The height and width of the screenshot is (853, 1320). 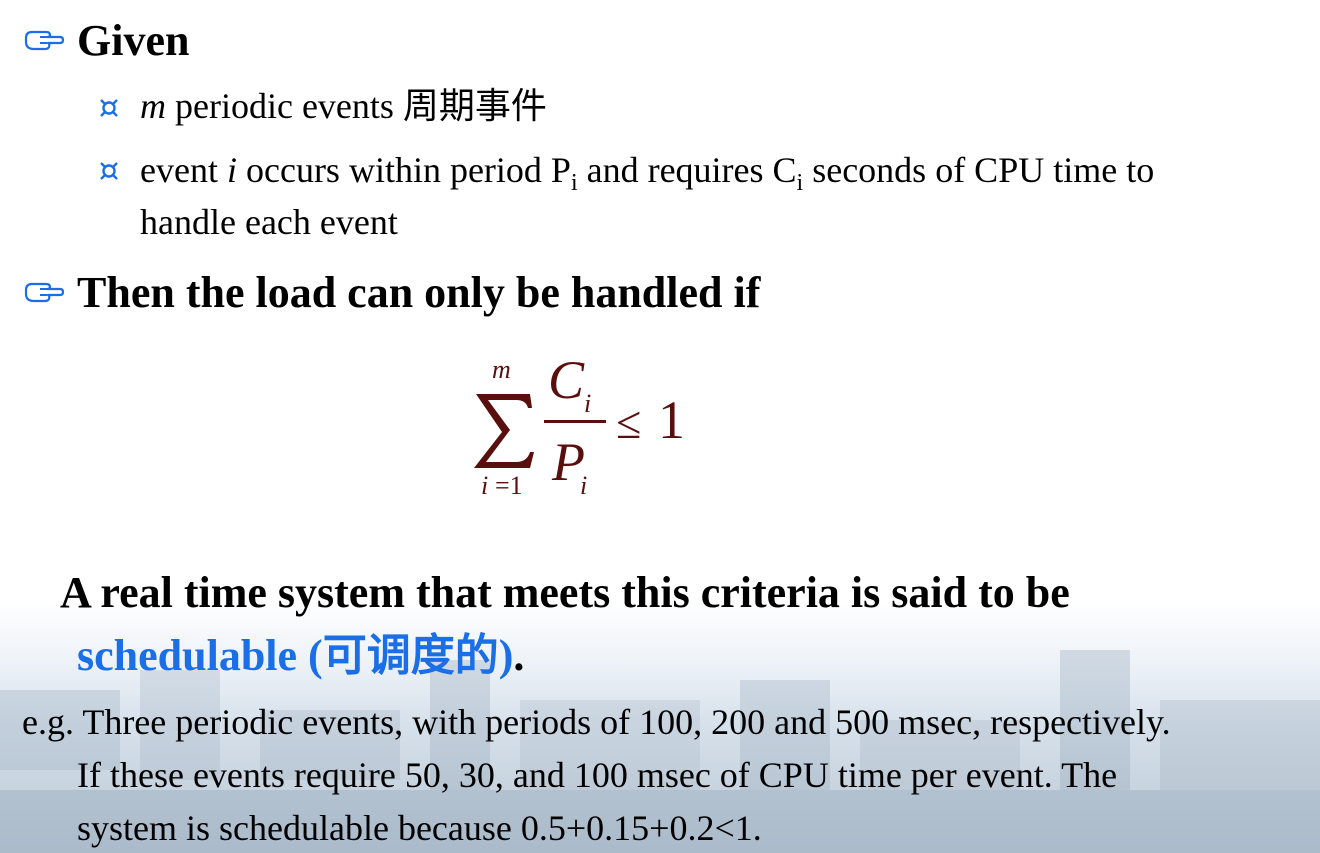 What do you see at coordinates (519, 655) in the screenshot?
I see `criteria-end-period: .` at bounding box center [519, 655].